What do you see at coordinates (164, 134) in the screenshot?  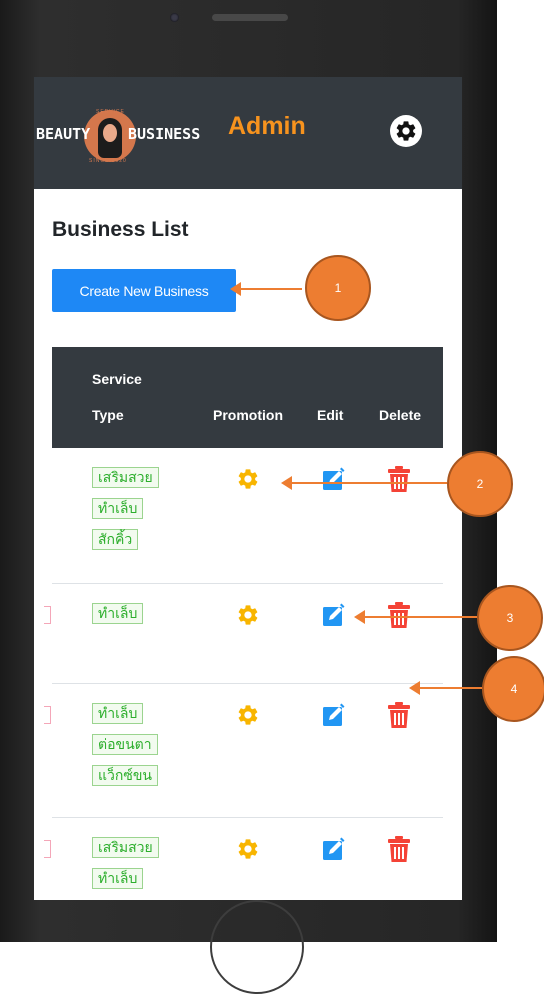 I see `logo-business-text: BUSINESS` at bounding box center [164, 134].